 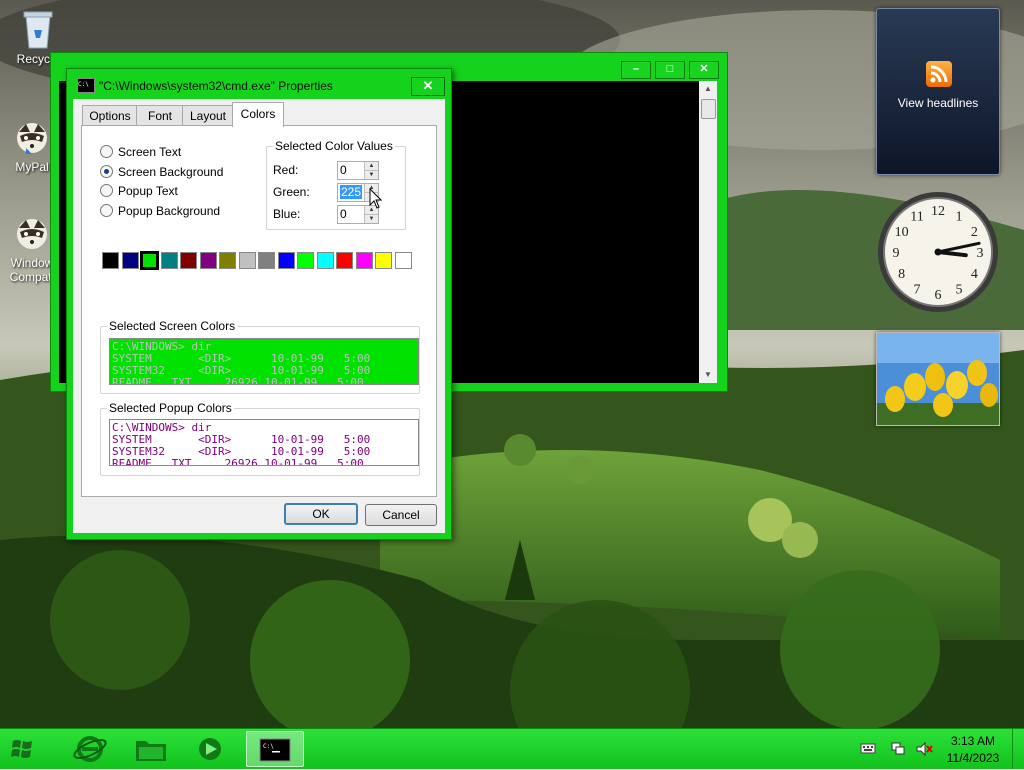 I want to click on green-value: 225, so click(x=351, y=192).